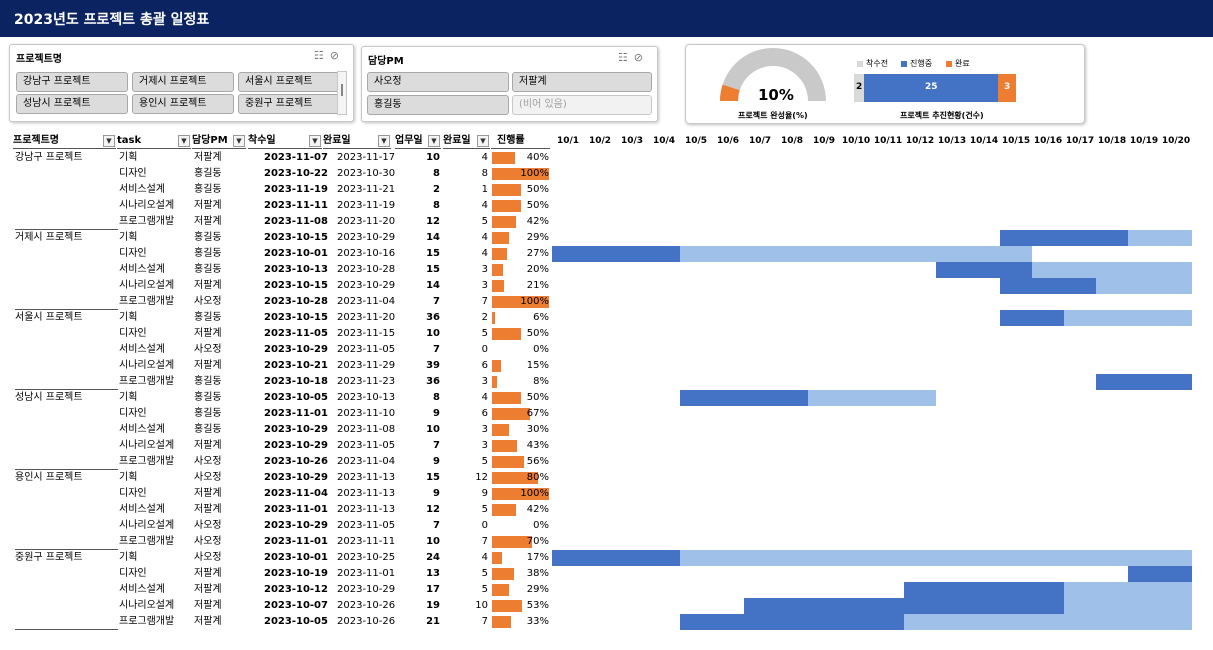 This screenshot has width=1213, height=650. Describe the element at coordinates (541, 381) in the screenshot. I see `progress-percent: 8%` at that location.